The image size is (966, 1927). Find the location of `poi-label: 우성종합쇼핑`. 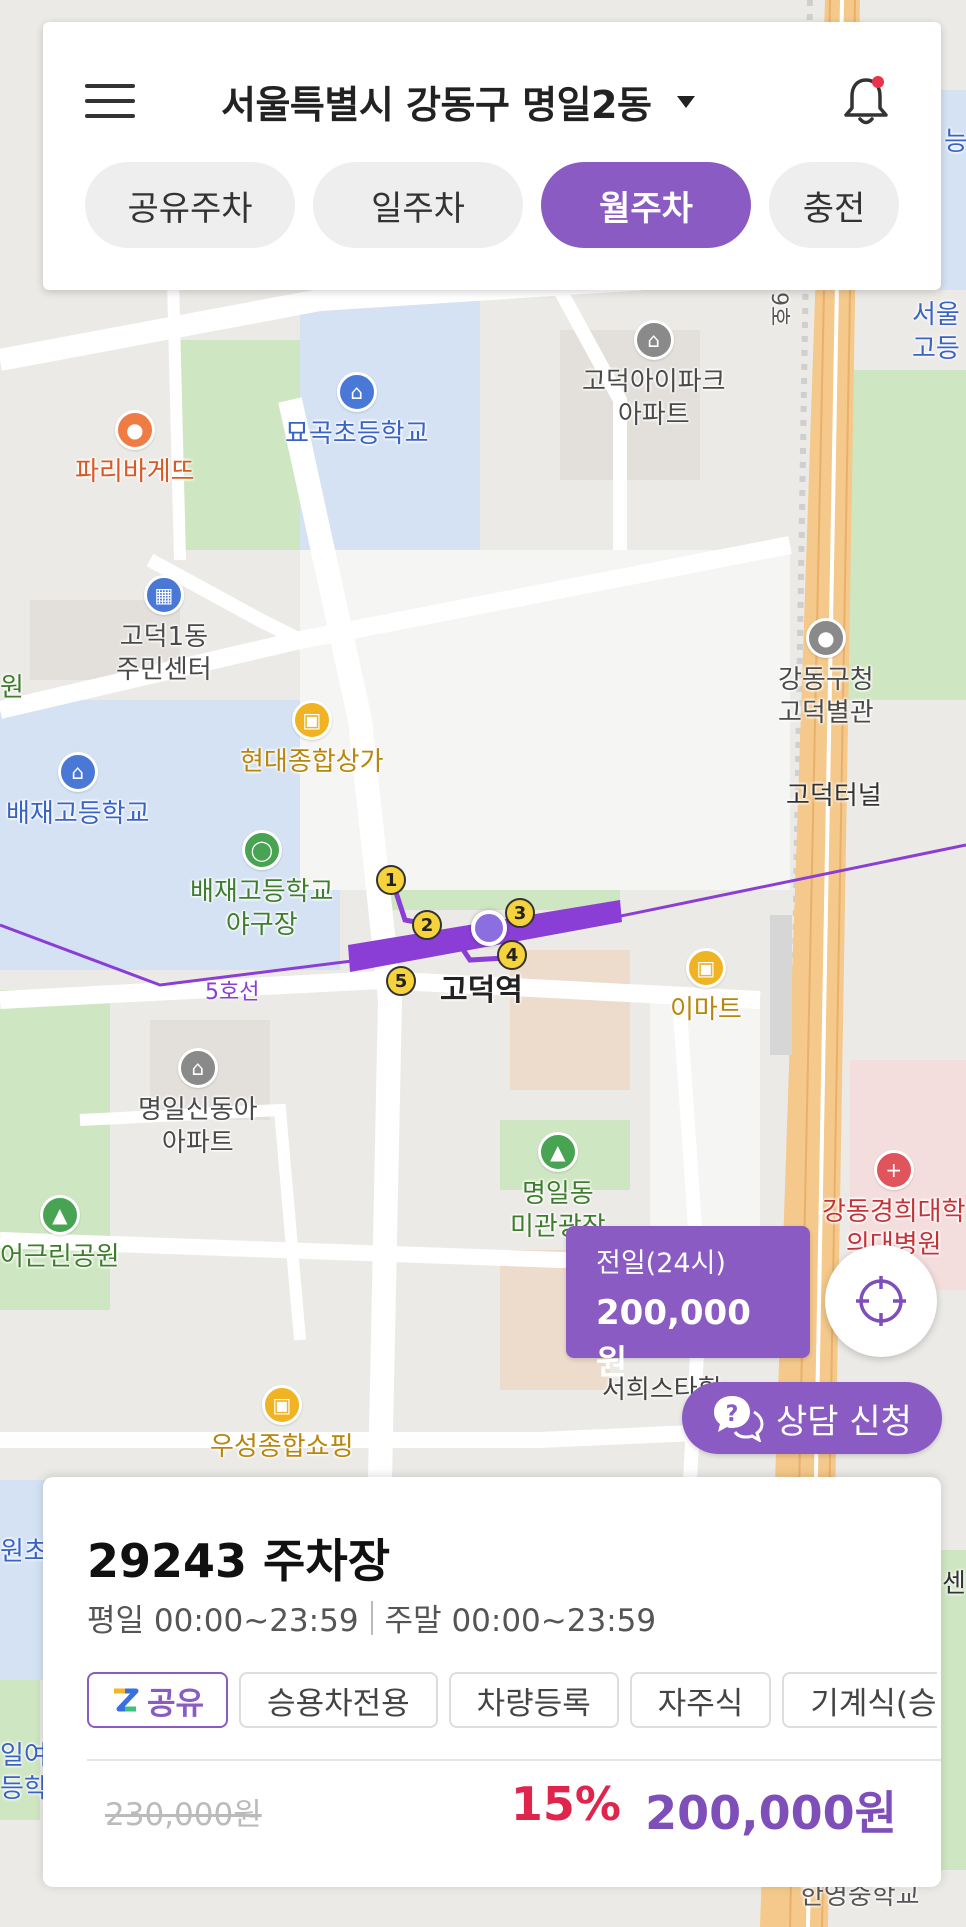

poi-label: 우성종합쇼핑 is located at coordinates (282, 1447).